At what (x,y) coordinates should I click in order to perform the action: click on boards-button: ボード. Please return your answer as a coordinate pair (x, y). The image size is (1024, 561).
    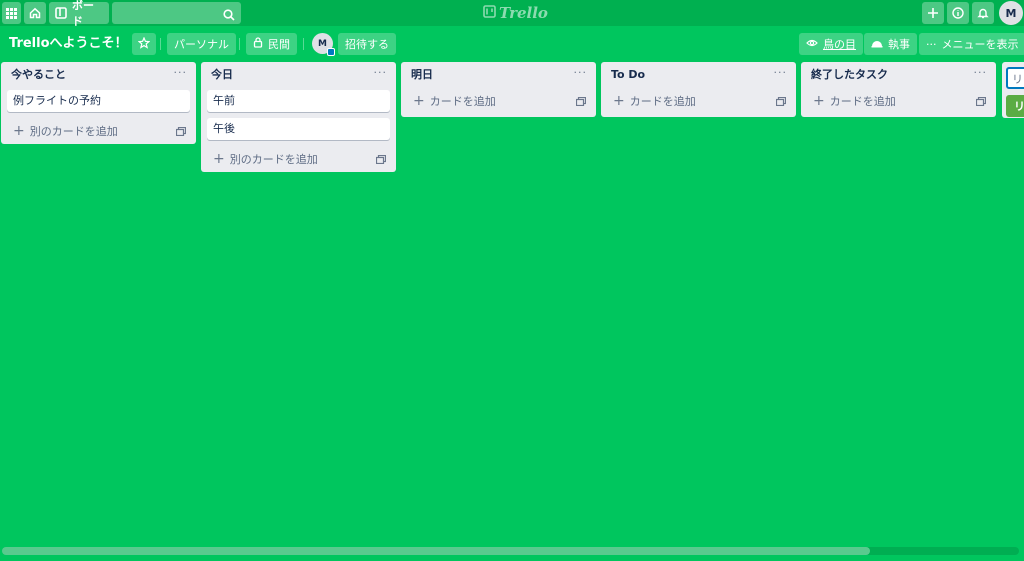
    Looking at the image, I should click on (79, 14).